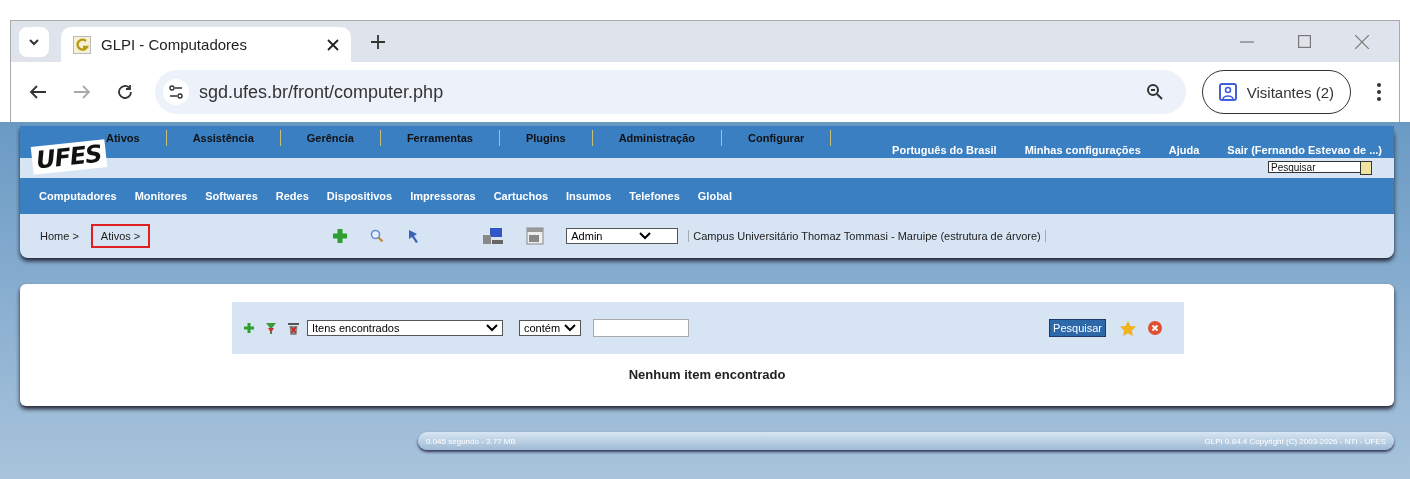 The height and width of the screenshot is (479, 1410). What do you see at coordinates (1295, 441) in the screenshot?
I see `footer-text: GLPI 0.84.4 Copyright (C) 2003-2026 - NTI - UFES` at bounding box center [1295, 441].